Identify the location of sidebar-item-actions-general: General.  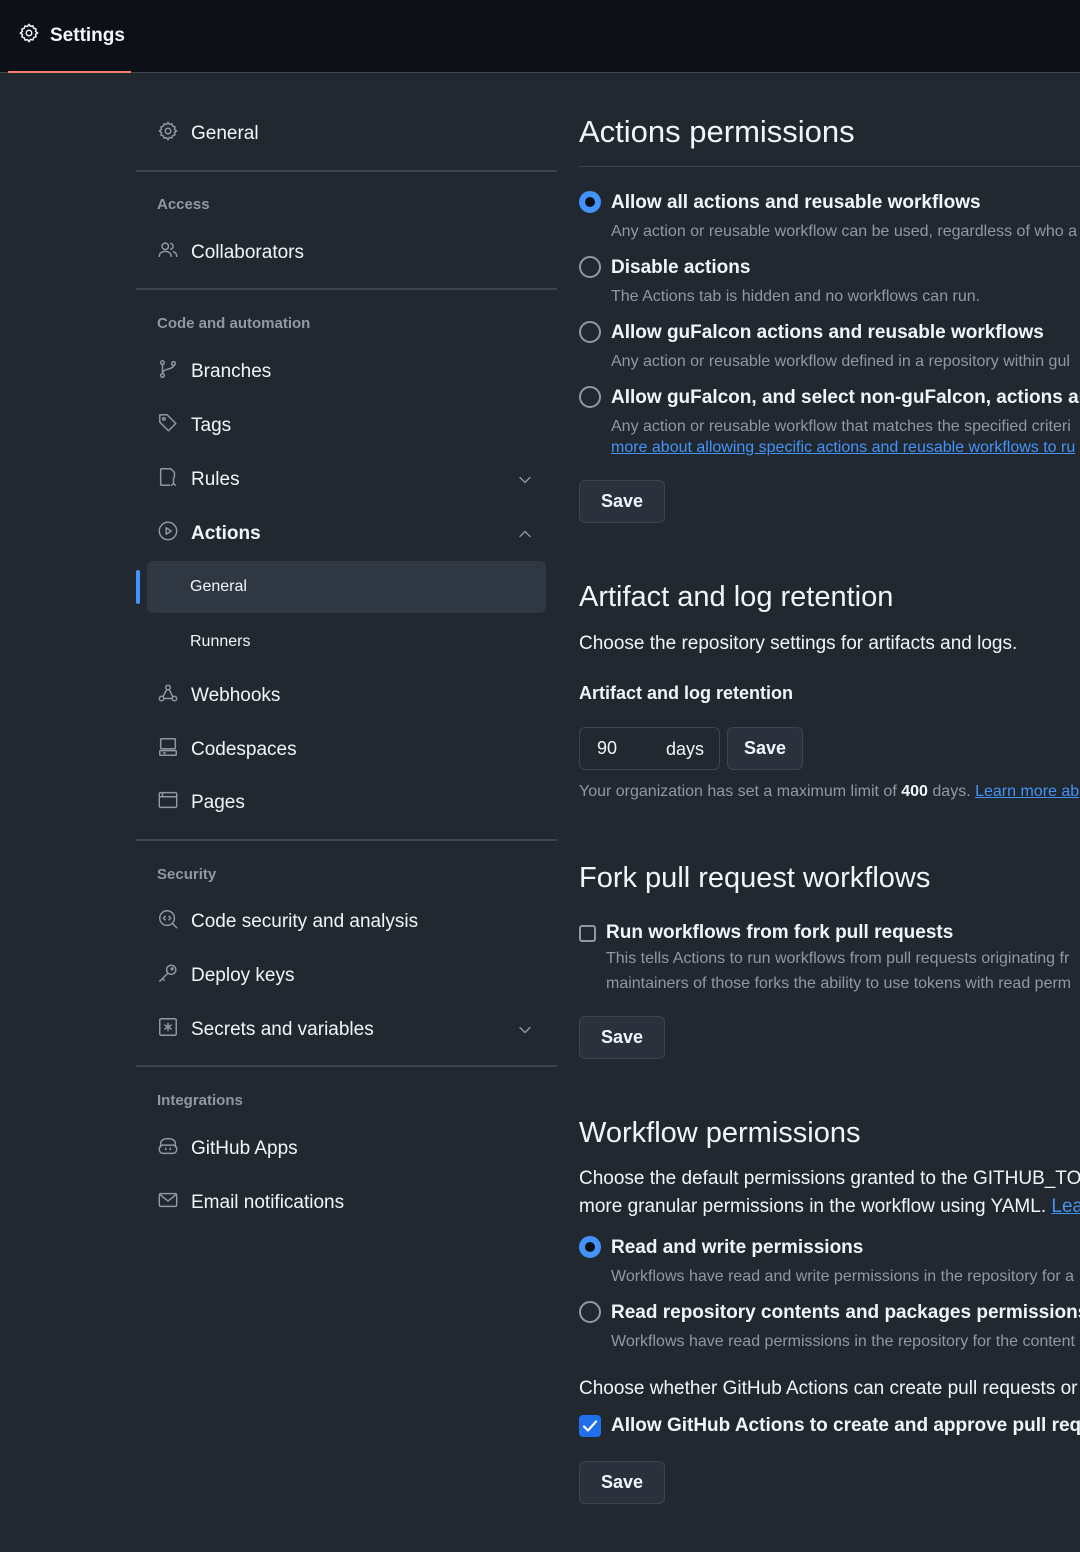
(346, 587).